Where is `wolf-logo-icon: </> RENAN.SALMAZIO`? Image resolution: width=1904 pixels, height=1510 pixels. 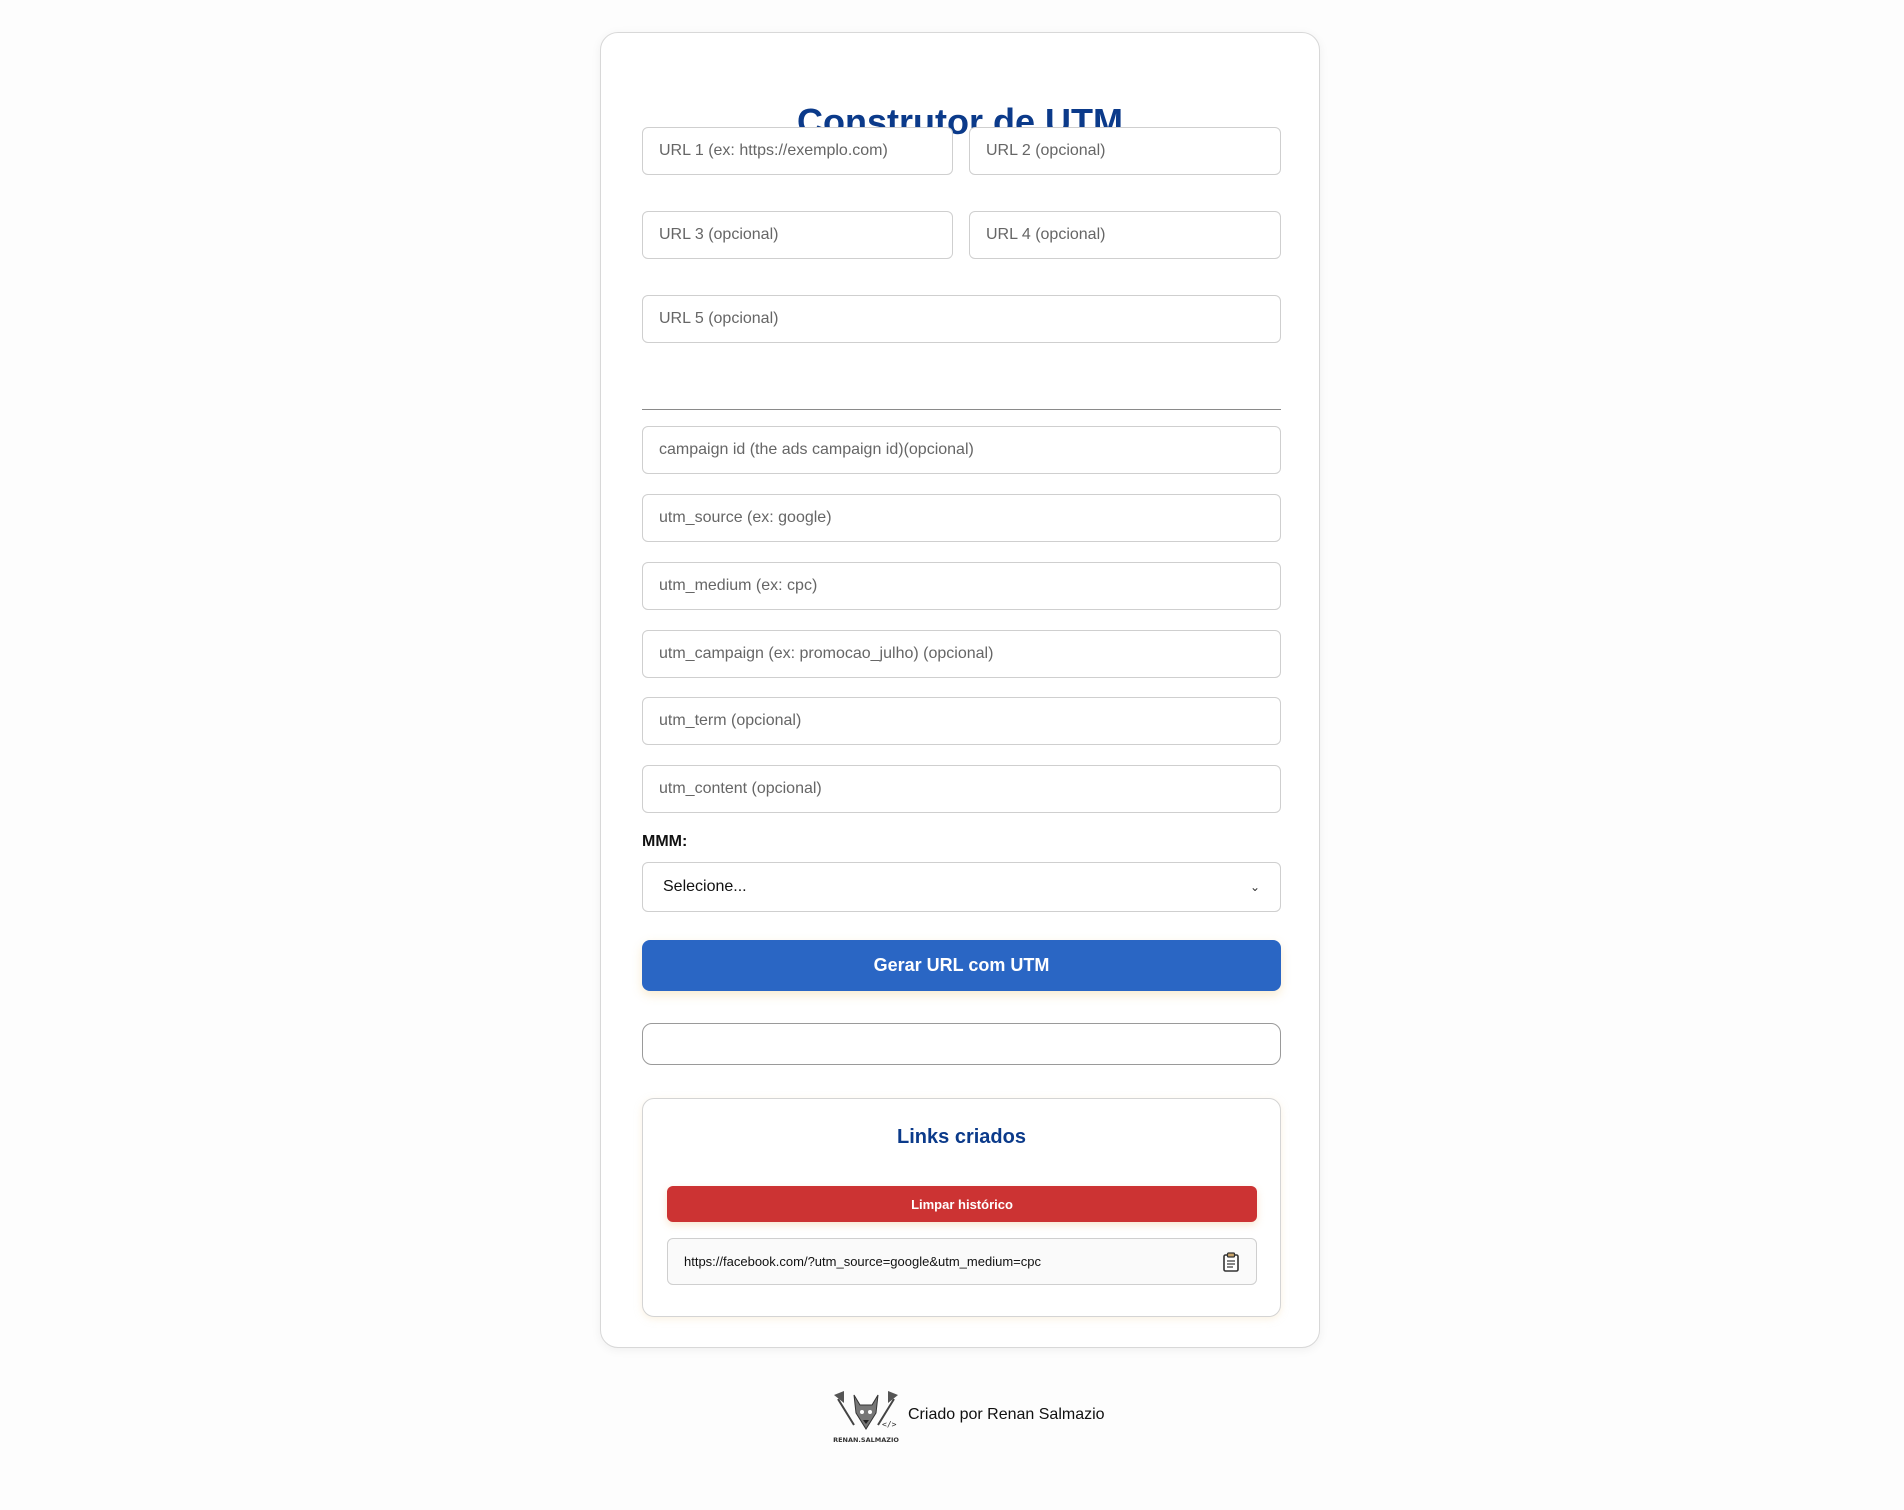 wolf-logo-icon: </> RENAN.SALMAZIO is located at coordinates (866, 1417).